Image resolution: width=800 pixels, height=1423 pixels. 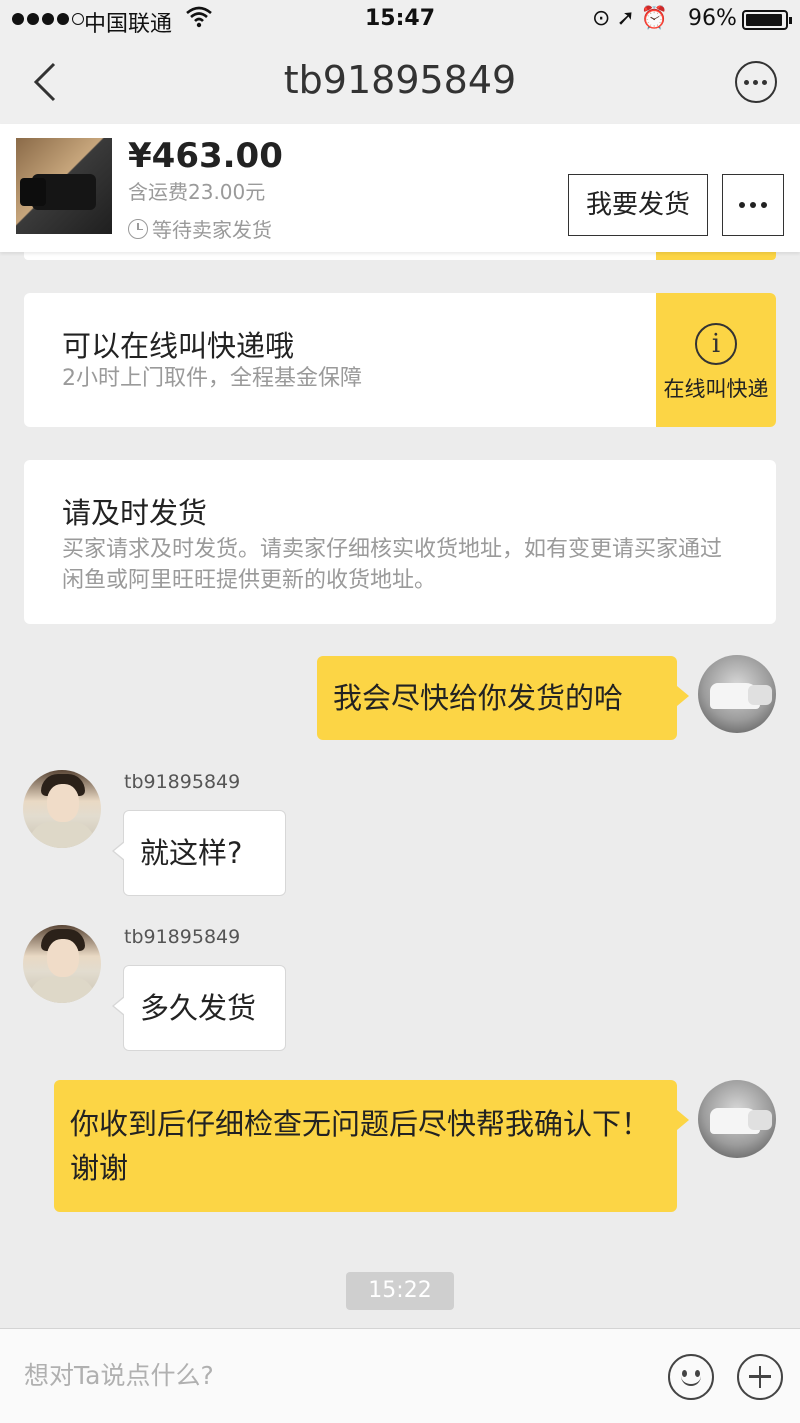 I want to click on order-status: 等待卖家发货, so click(x=200, y=228).